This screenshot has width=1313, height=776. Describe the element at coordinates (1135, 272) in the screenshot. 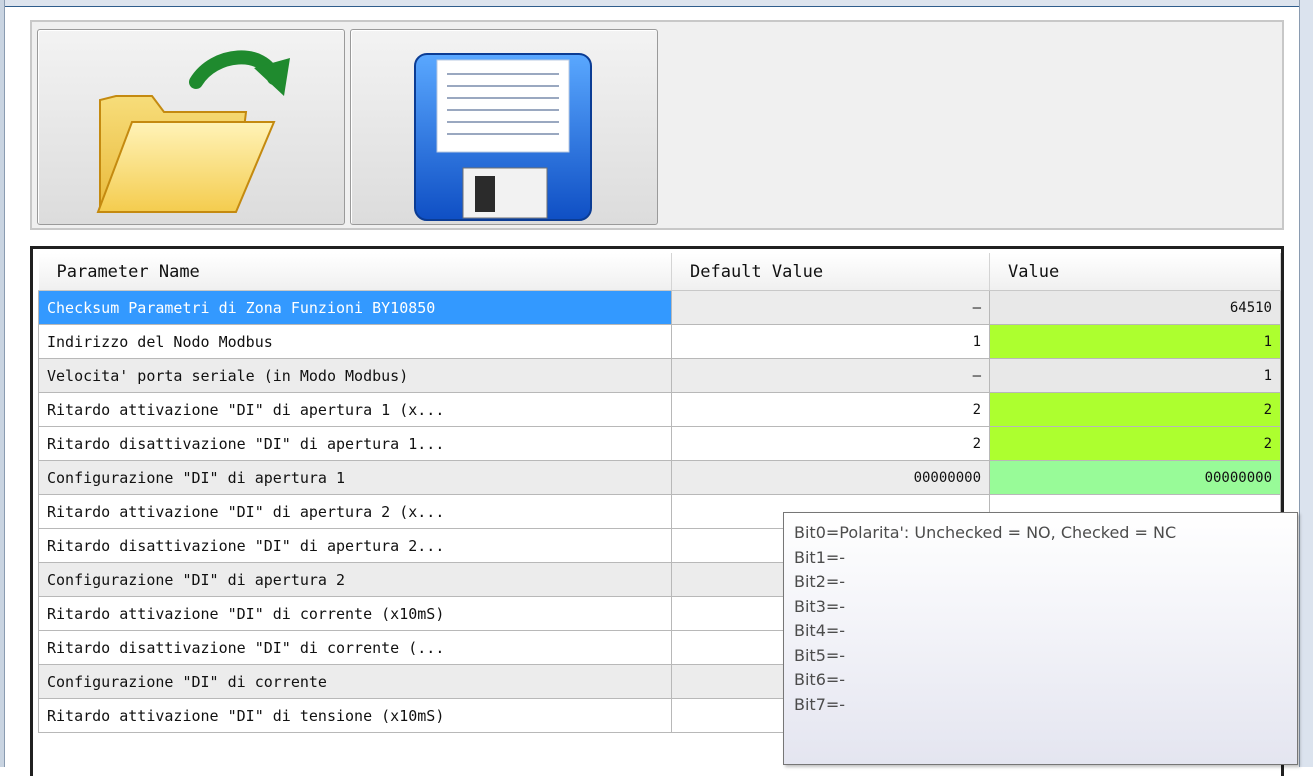

I see `column-header-value: Value` at that location.